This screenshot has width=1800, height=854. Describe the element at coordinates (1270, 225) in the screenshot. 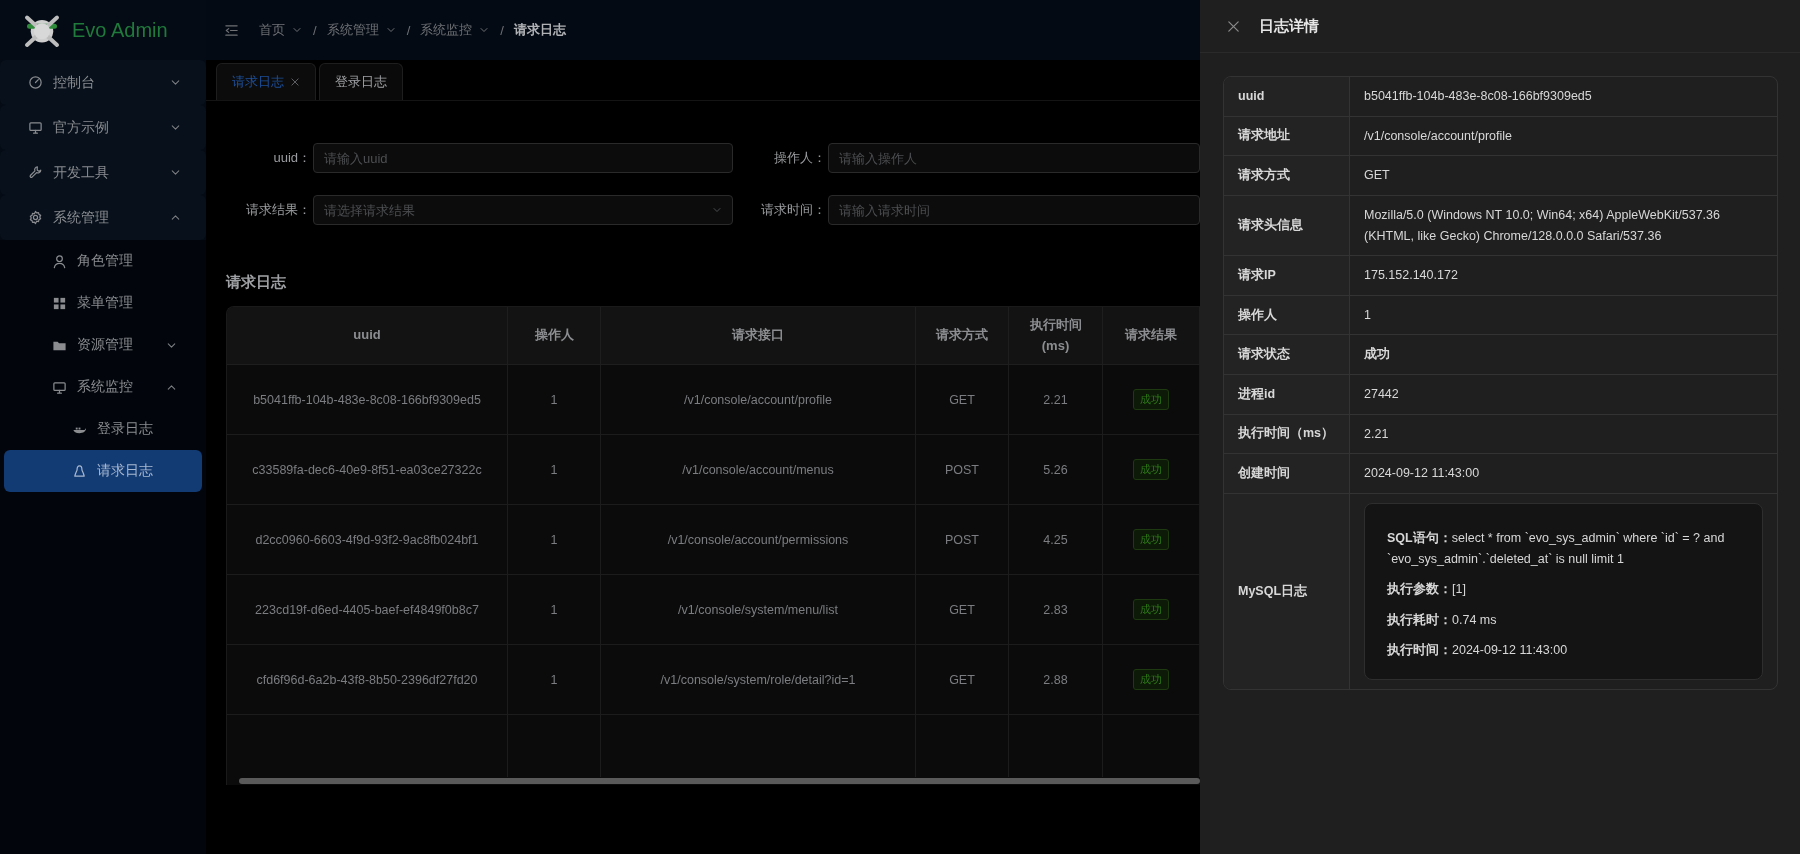

I see `detail-label: 请求头信息` at that location.